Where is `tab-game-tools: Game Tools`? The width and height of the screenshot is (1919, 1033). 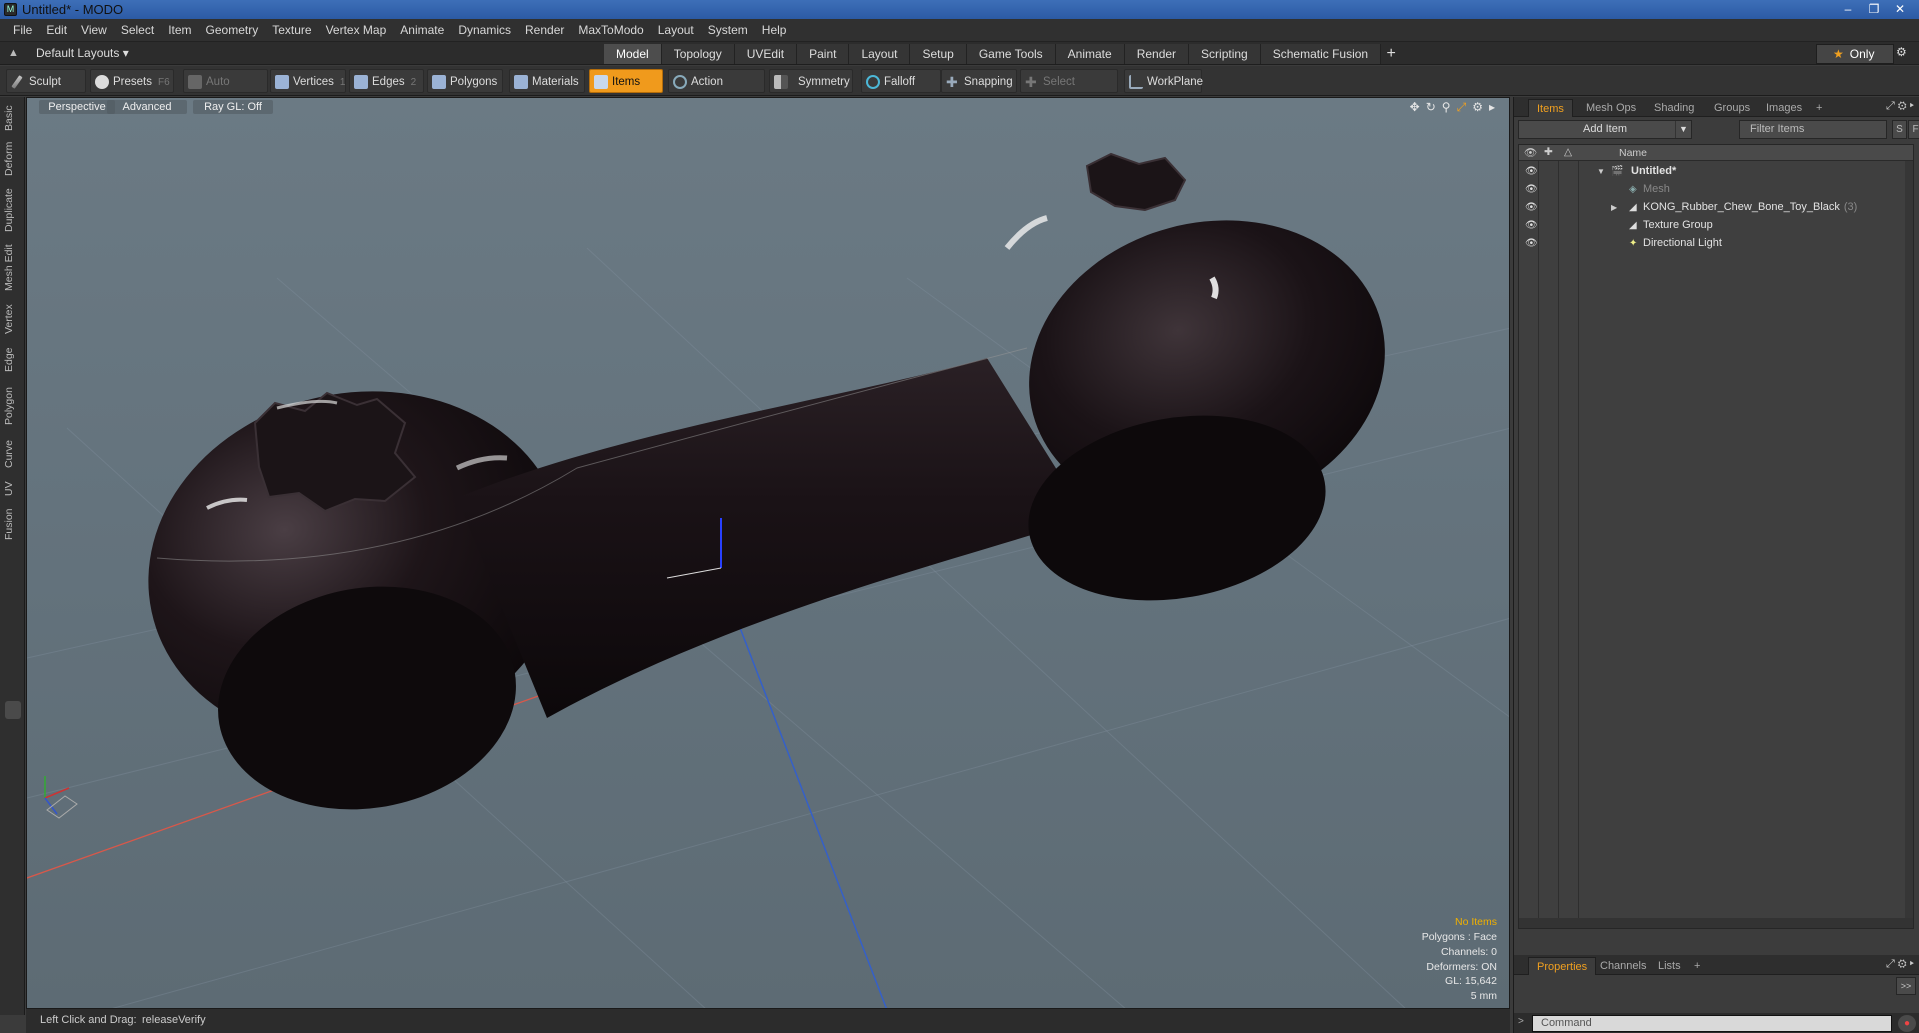 tab-game-tools: Game Tools is located at coordinates (1011, 54).